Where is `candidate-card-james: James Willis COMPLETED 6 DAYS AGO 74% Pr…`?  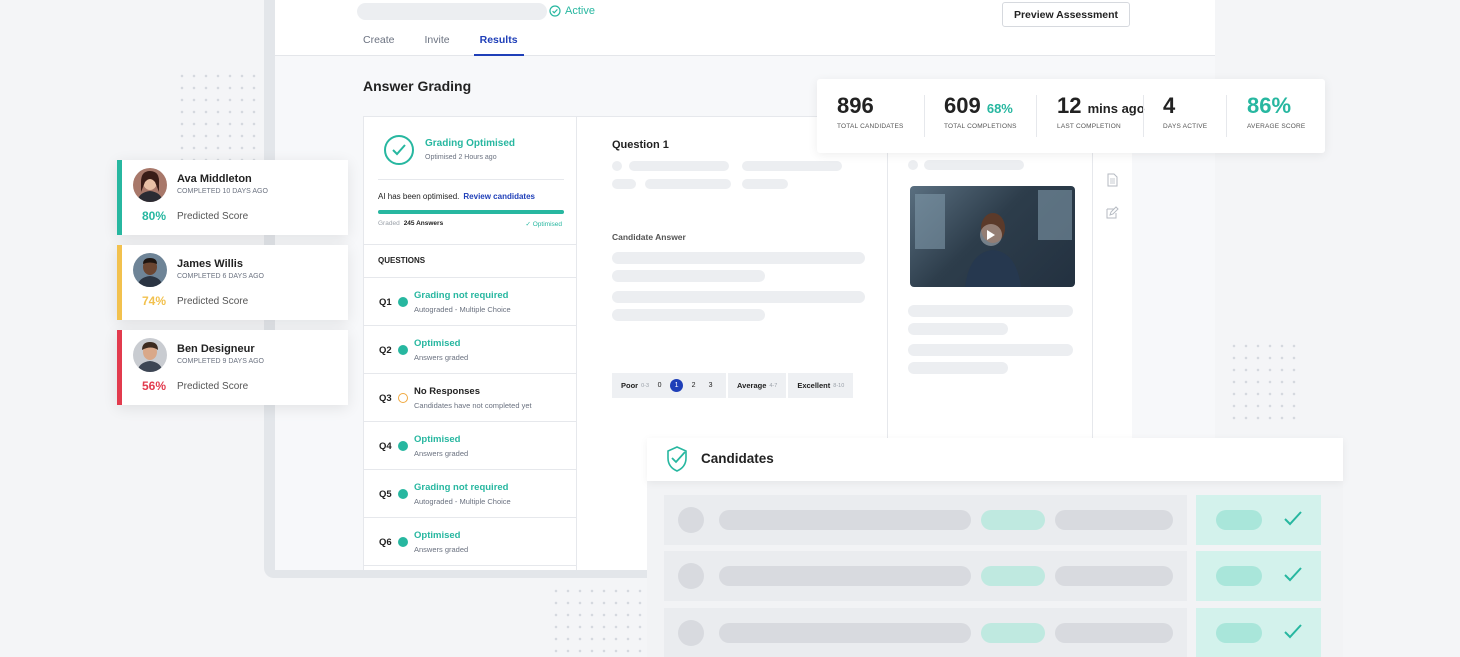
candidate-card-james: James Willis COMPLETED 6 DAYS AGO 74% Pr… is located at coordinates (232, 282).